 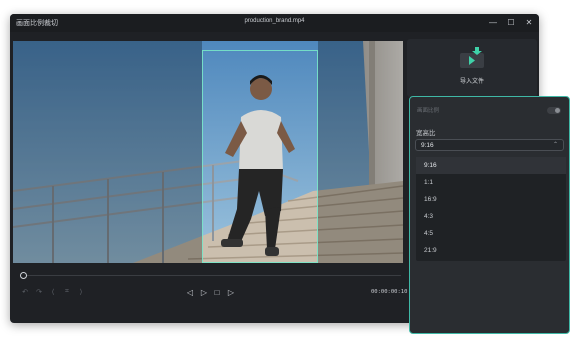 I want to click on mark-in-icon: ⟨, so click(x=53, y=292).